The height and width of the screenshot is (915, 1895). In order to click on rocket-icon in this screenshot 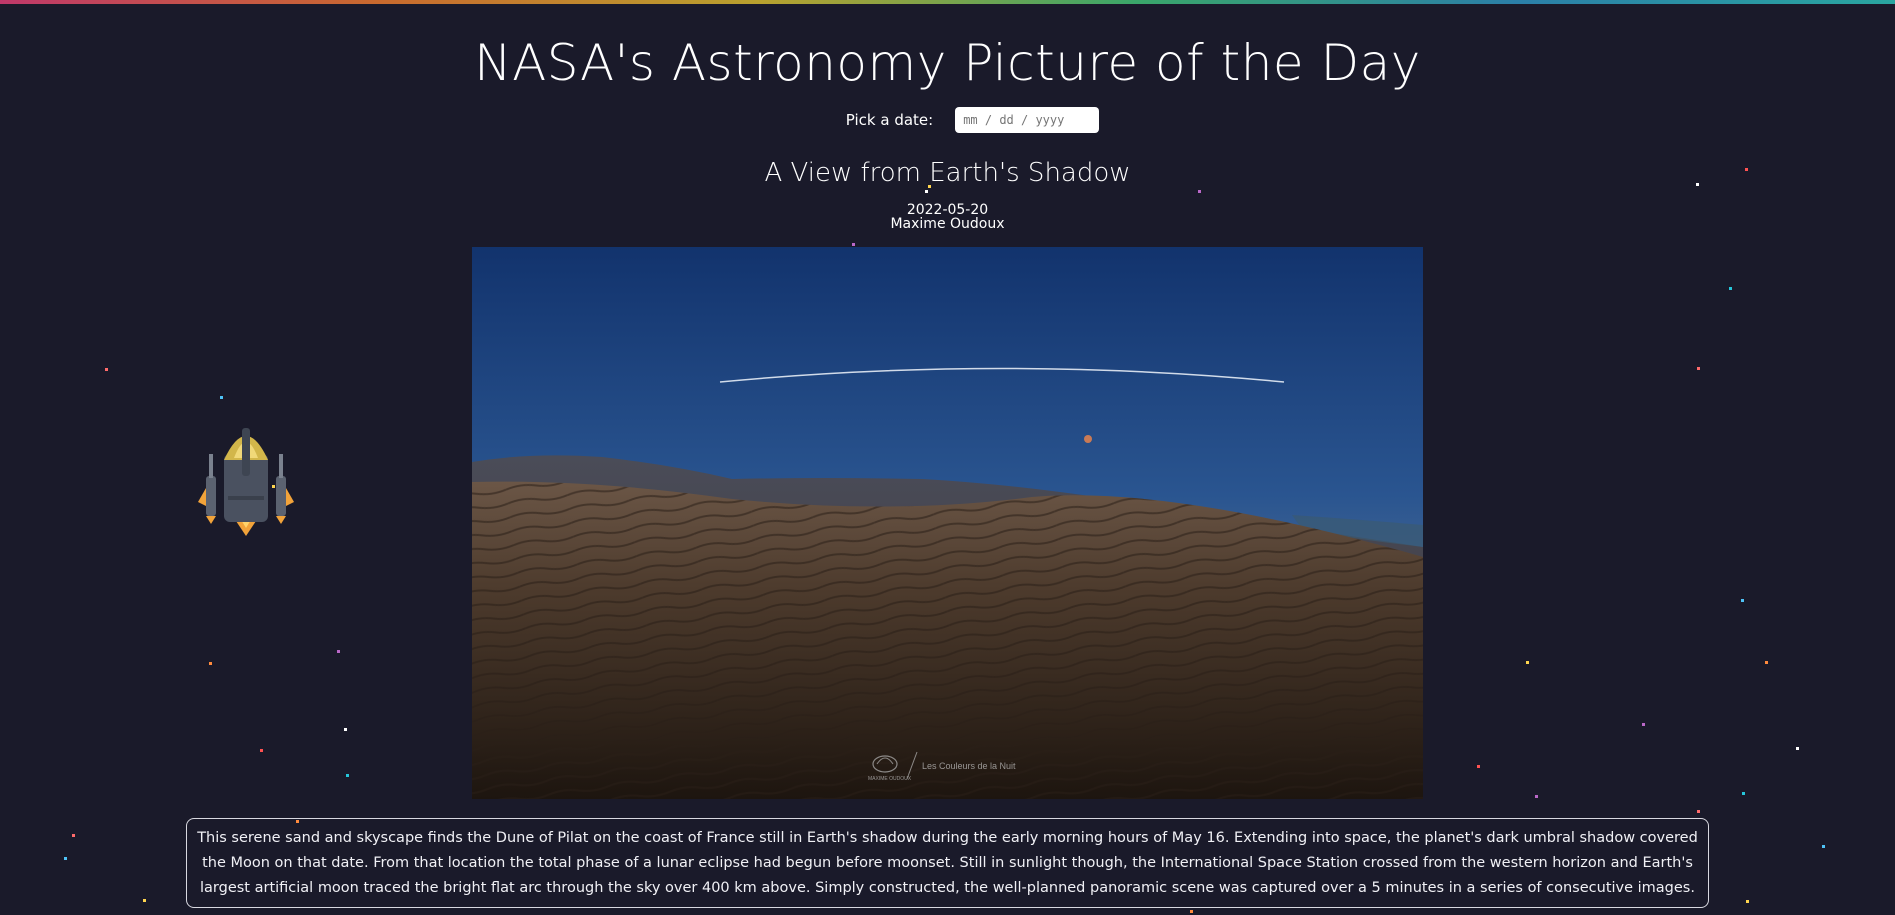, I will do `click(246, 482)`.